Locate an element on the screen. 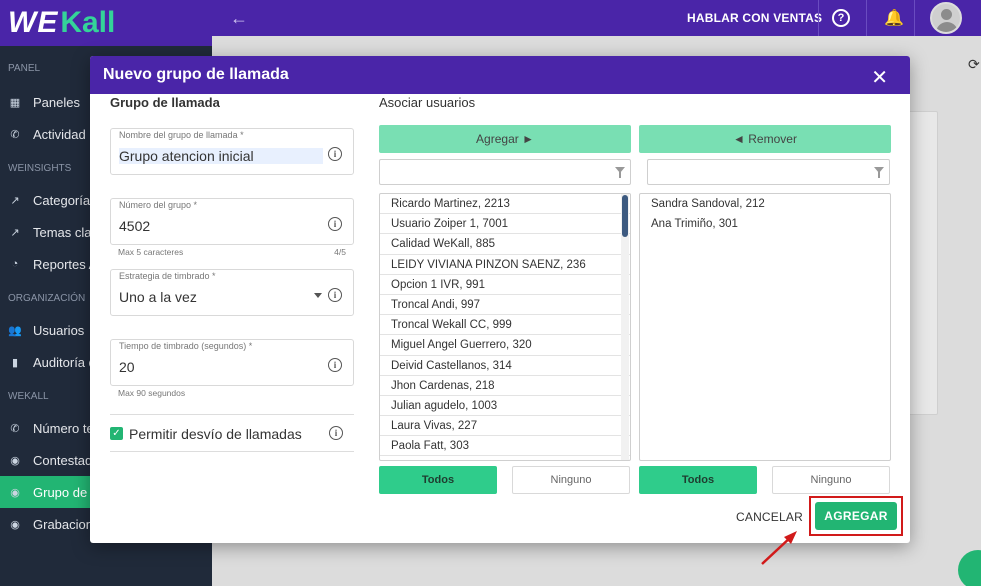 This screenshot has width=981, height=586. bell-icon: 🔔 is located at coordinates (894, 18).